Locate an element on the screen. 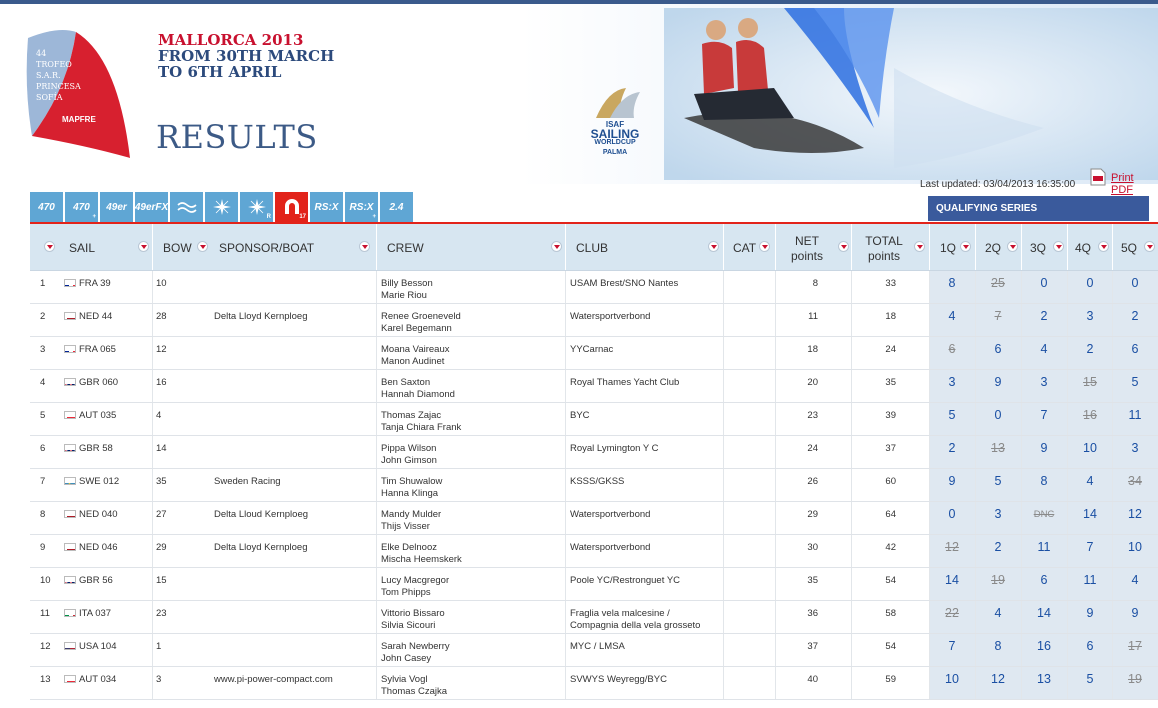 Image resolution: width=1158 pixels, height=708 pixels. class-tab: 49erFX is located at coordinates (151, 207).